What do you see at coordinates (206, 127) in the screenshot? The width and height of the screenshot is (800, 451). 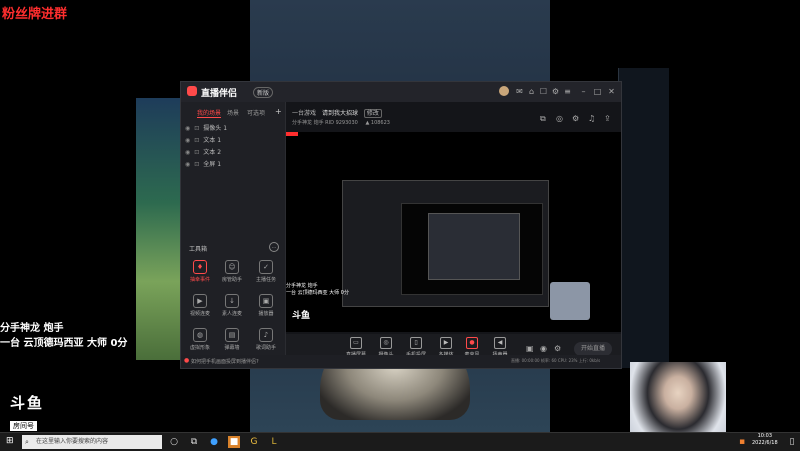 I see `scene-row: ◉ ⊡ 摄像头 1` at bounding box center [206, 127].